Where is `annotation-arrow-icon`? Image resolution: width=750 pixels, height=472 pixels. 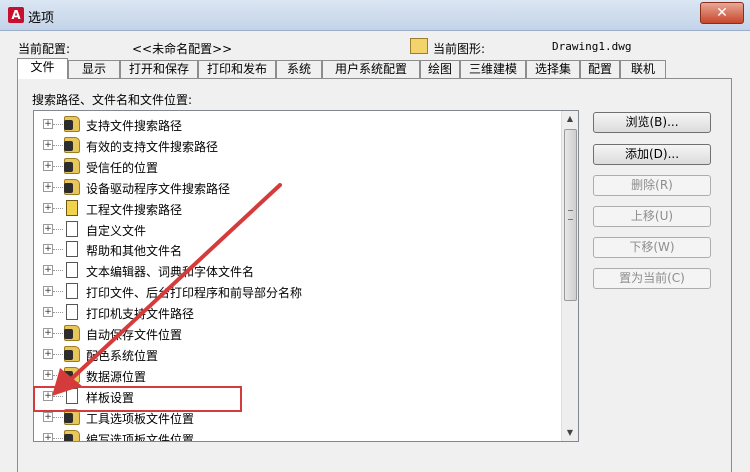
annotation-arrow-icon is located at coordinates (167, 289).